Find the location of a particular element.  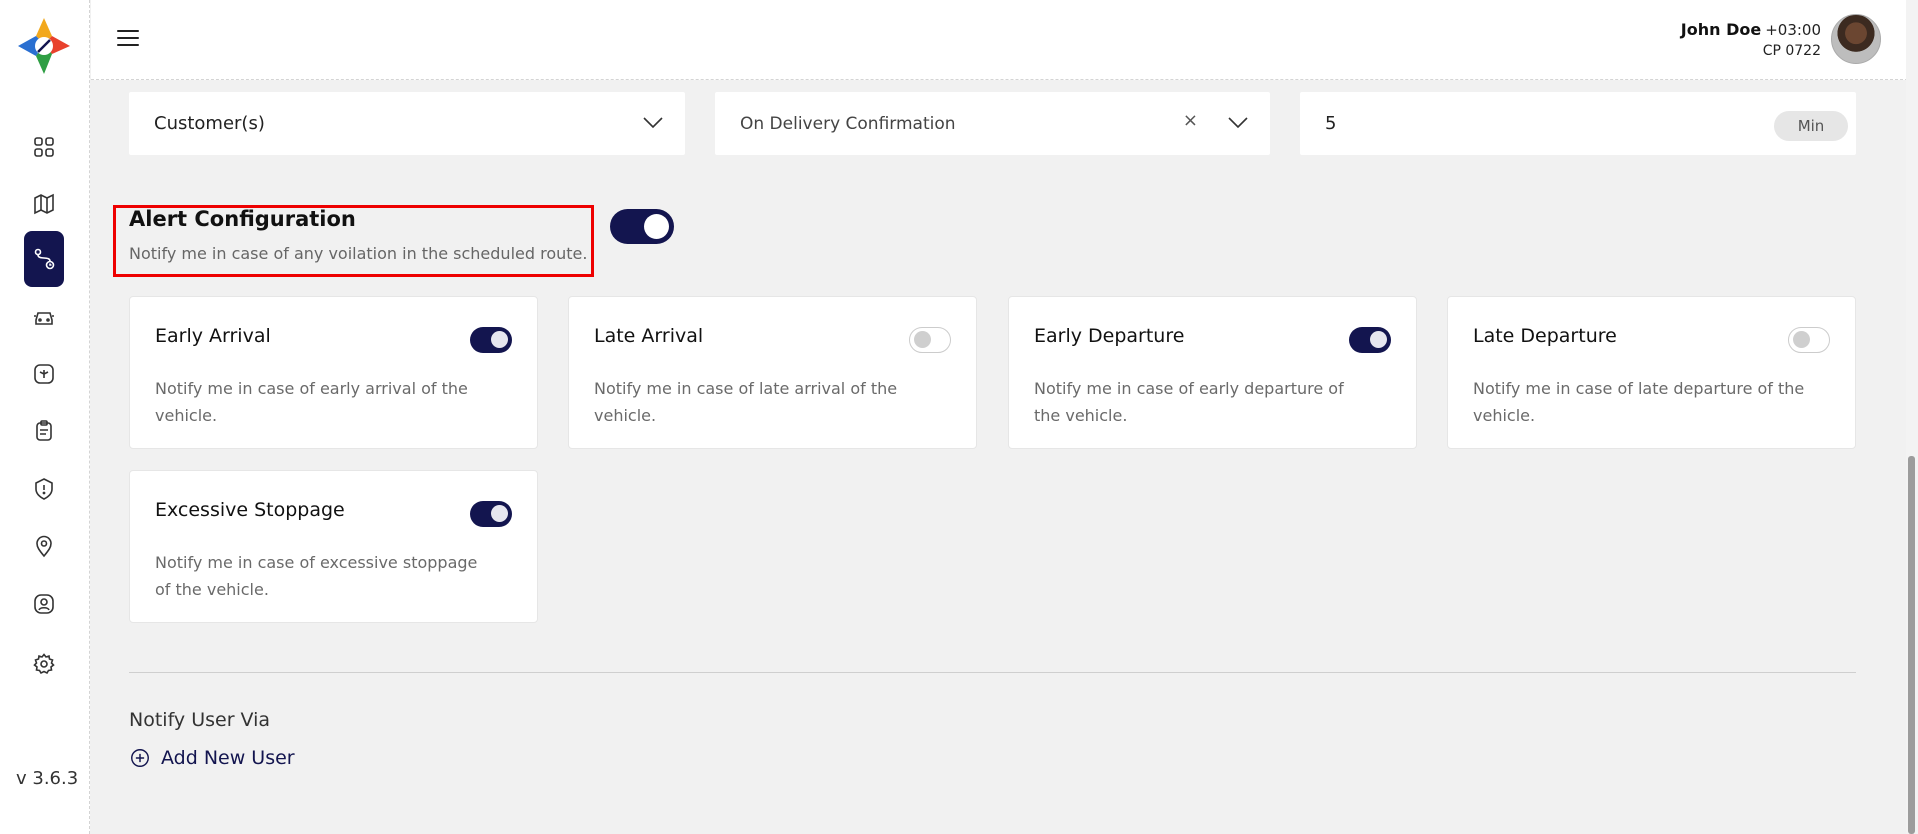

nav-alerts is located at coordinates (44, 489).